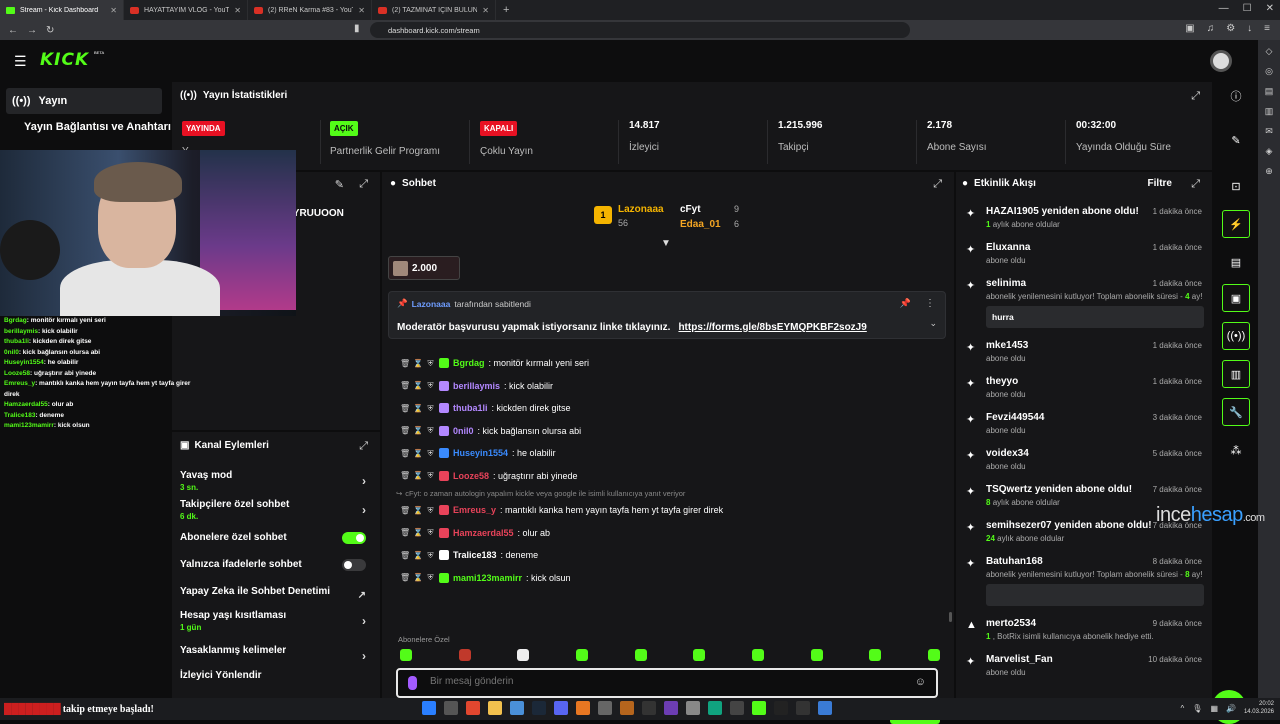 The width and height of the screenshot is (1280, 724). Describe the element at coordinates (1269, 131) in the screenshot. I see `sidebar-tool-icon: ✉` at that location.